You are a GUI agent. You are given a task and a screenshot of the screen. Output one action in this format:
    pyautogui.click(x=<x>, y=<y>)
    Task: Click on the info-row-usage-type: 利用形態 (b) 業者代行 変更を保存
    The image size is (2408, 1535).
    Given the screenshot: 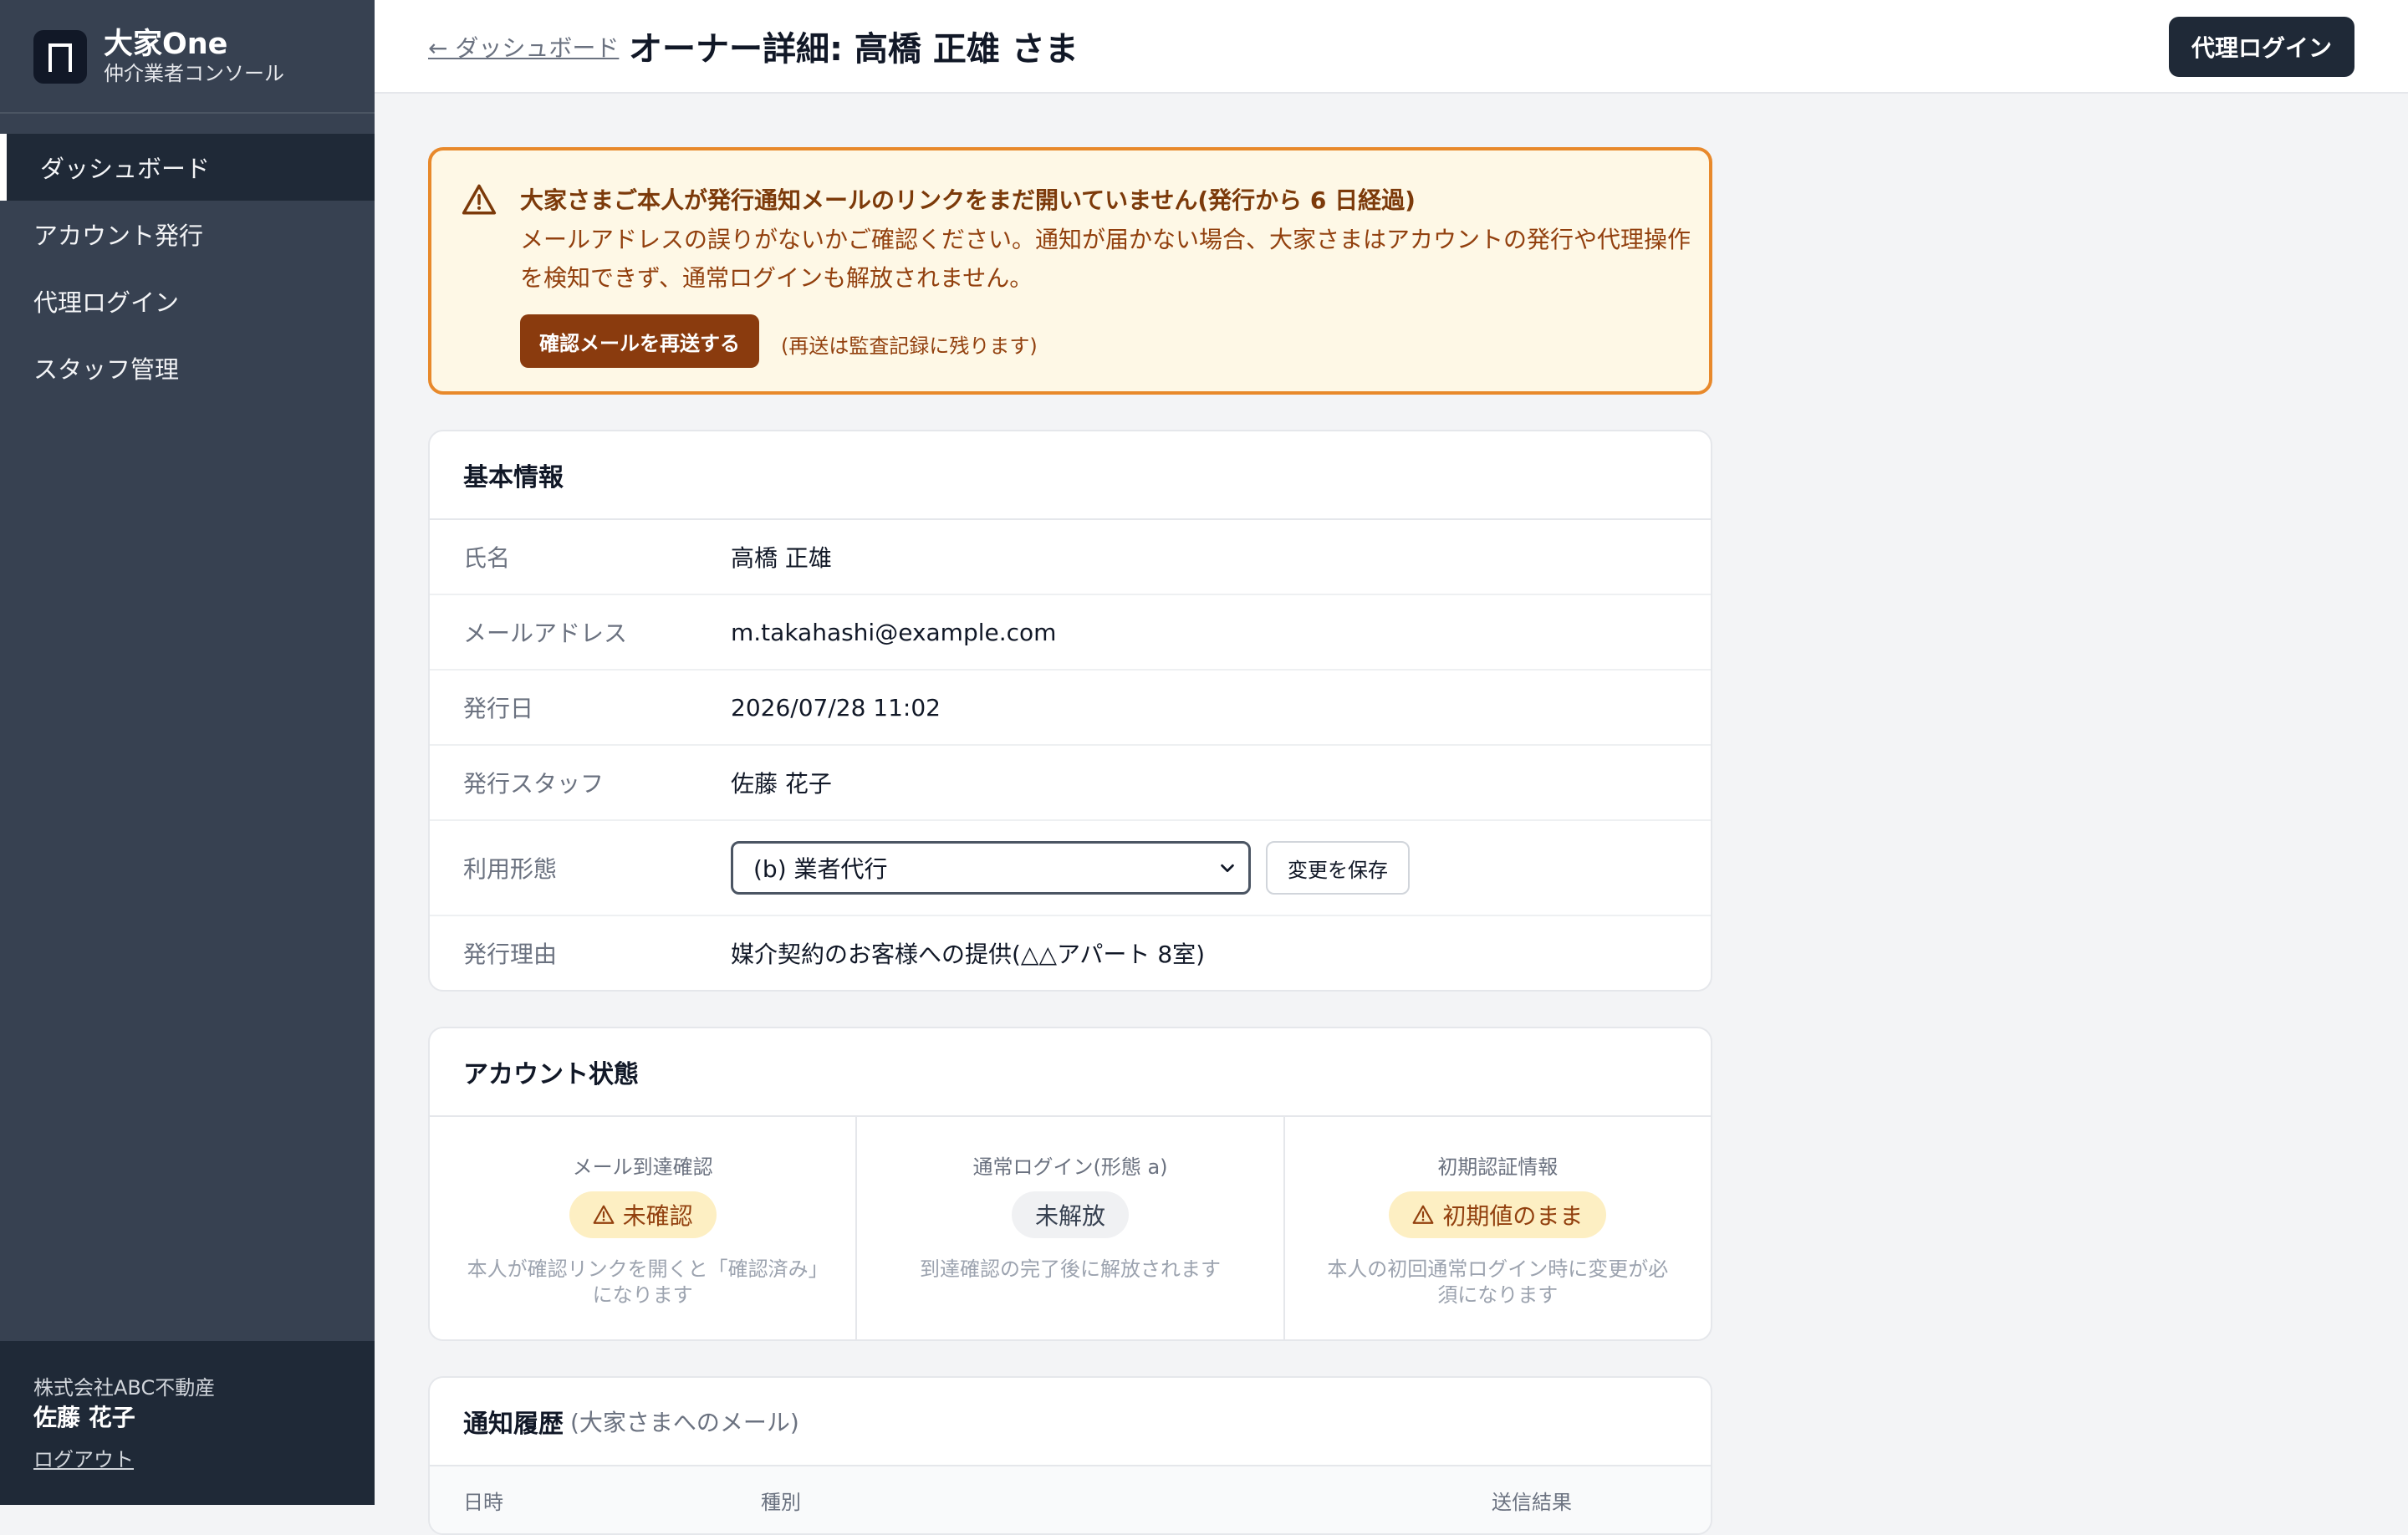 What is the action you would take?
    pyautogui.click(x=1071, y=868)
    